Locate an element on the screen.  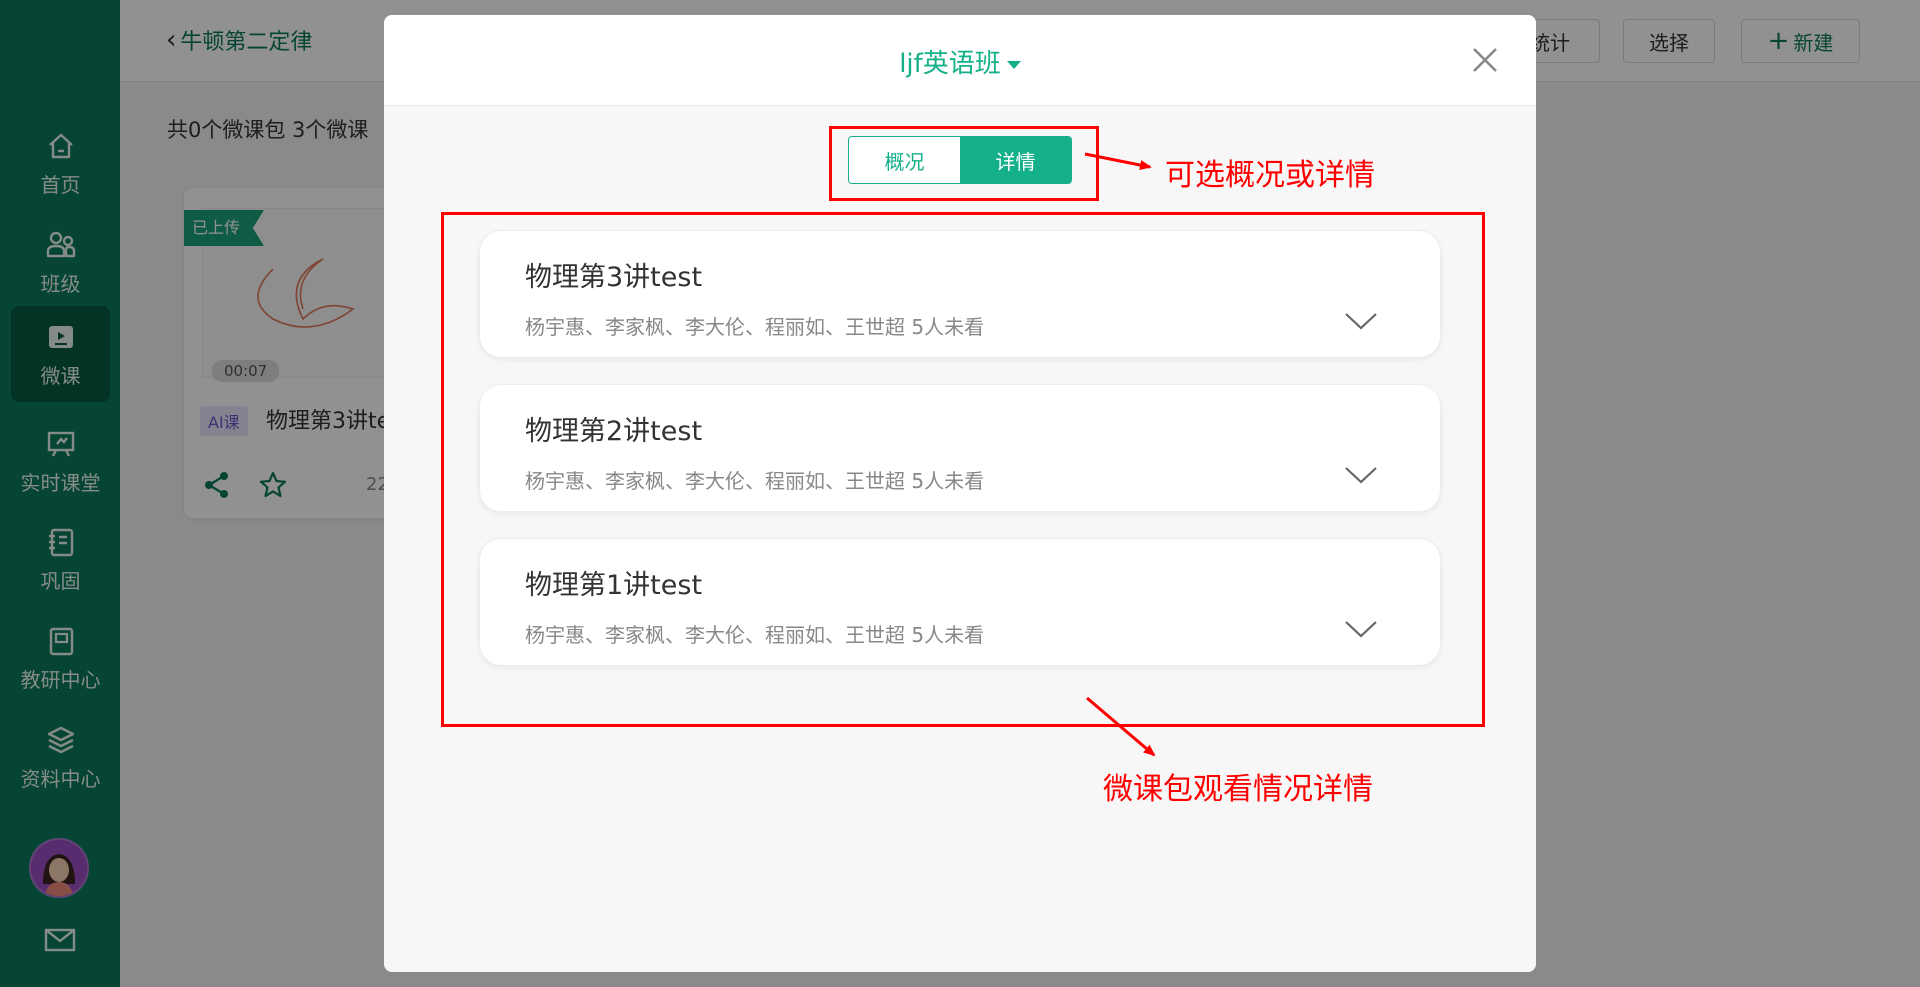
close-icon is located at coordinates (1485, 60).